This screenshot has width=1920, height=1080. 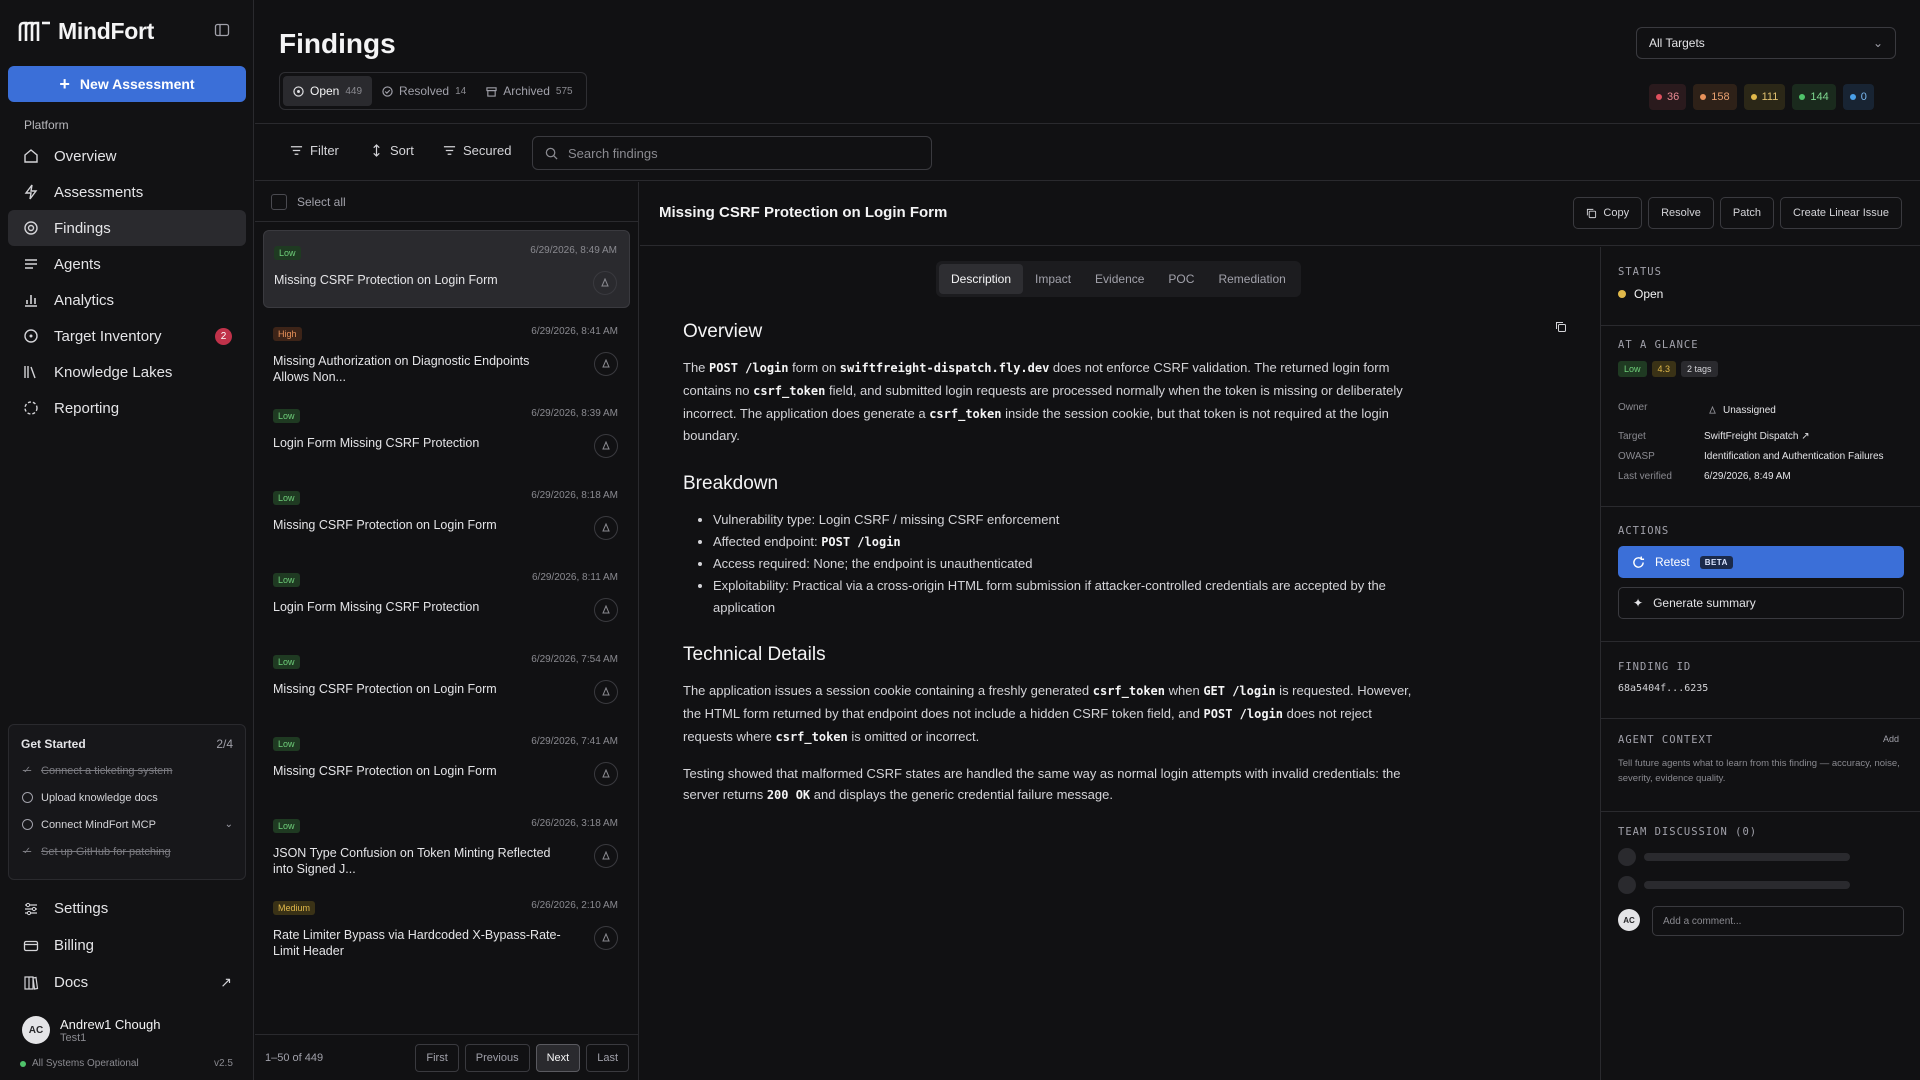 I want to click on chevron-down-icon: ⌄, so click(x=229, y=824).